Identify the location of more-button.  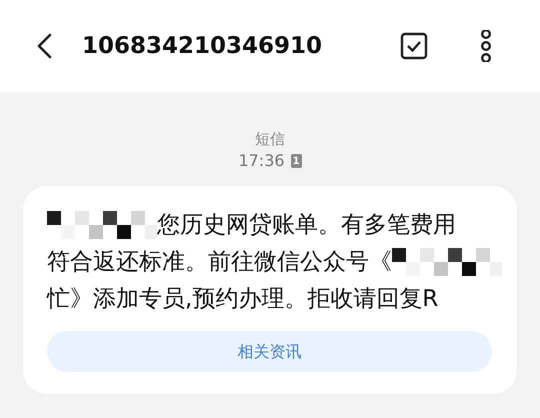
(486, 46).